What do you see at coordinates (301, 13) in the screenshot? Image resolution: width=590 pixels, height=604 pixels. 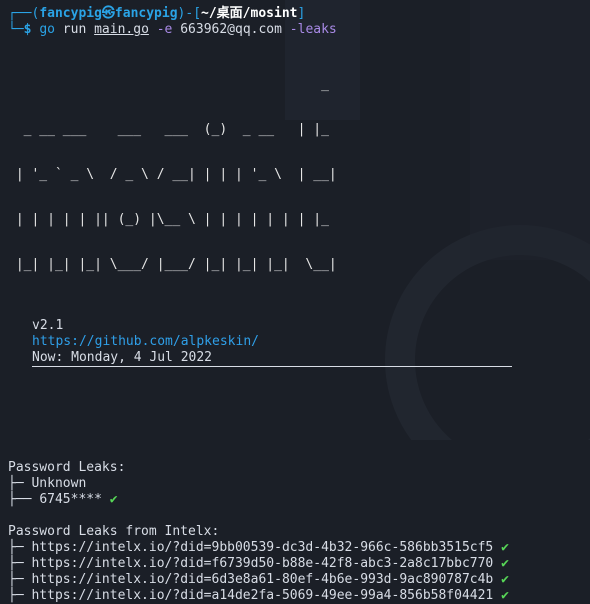 I see `prompt-close-bracket: ]` at bounding box center [301, 13].